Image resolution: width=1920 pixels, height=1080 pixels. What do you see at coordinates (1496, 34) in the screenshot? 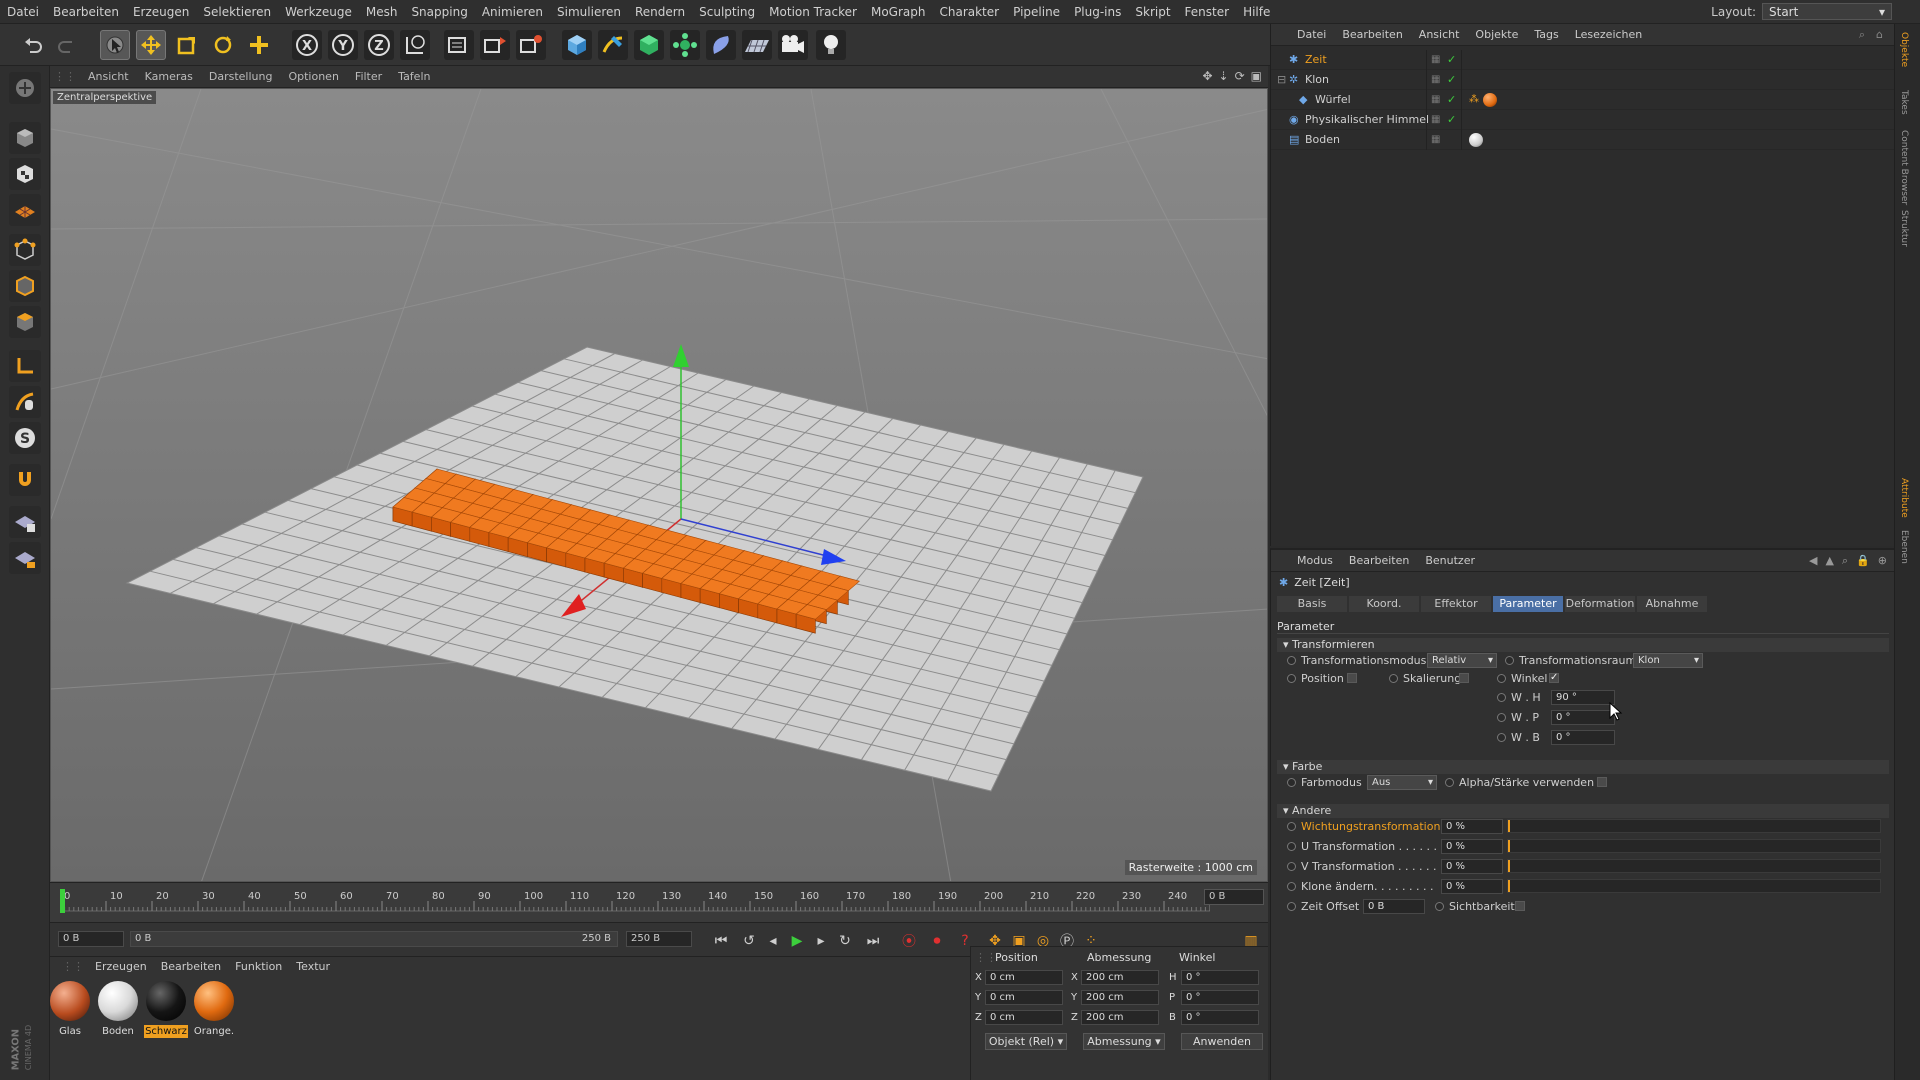
I see `obj-menu-objekte: Objekte` at bounding box center [1496, 34].